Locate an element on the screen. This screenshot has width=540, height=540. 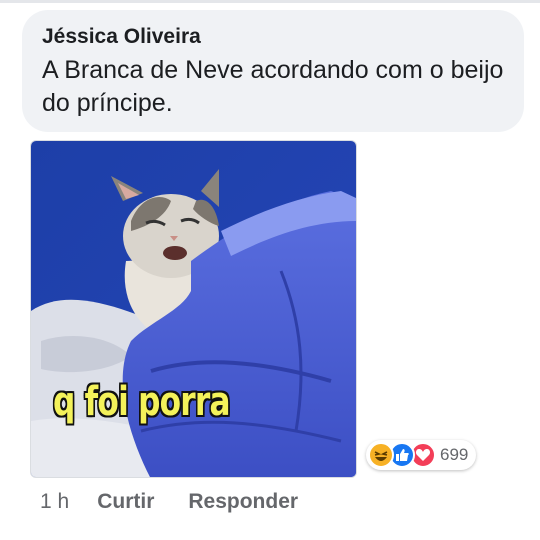
comment-actions: 1 h Curtir Responder is located at coordinates (186, 502).